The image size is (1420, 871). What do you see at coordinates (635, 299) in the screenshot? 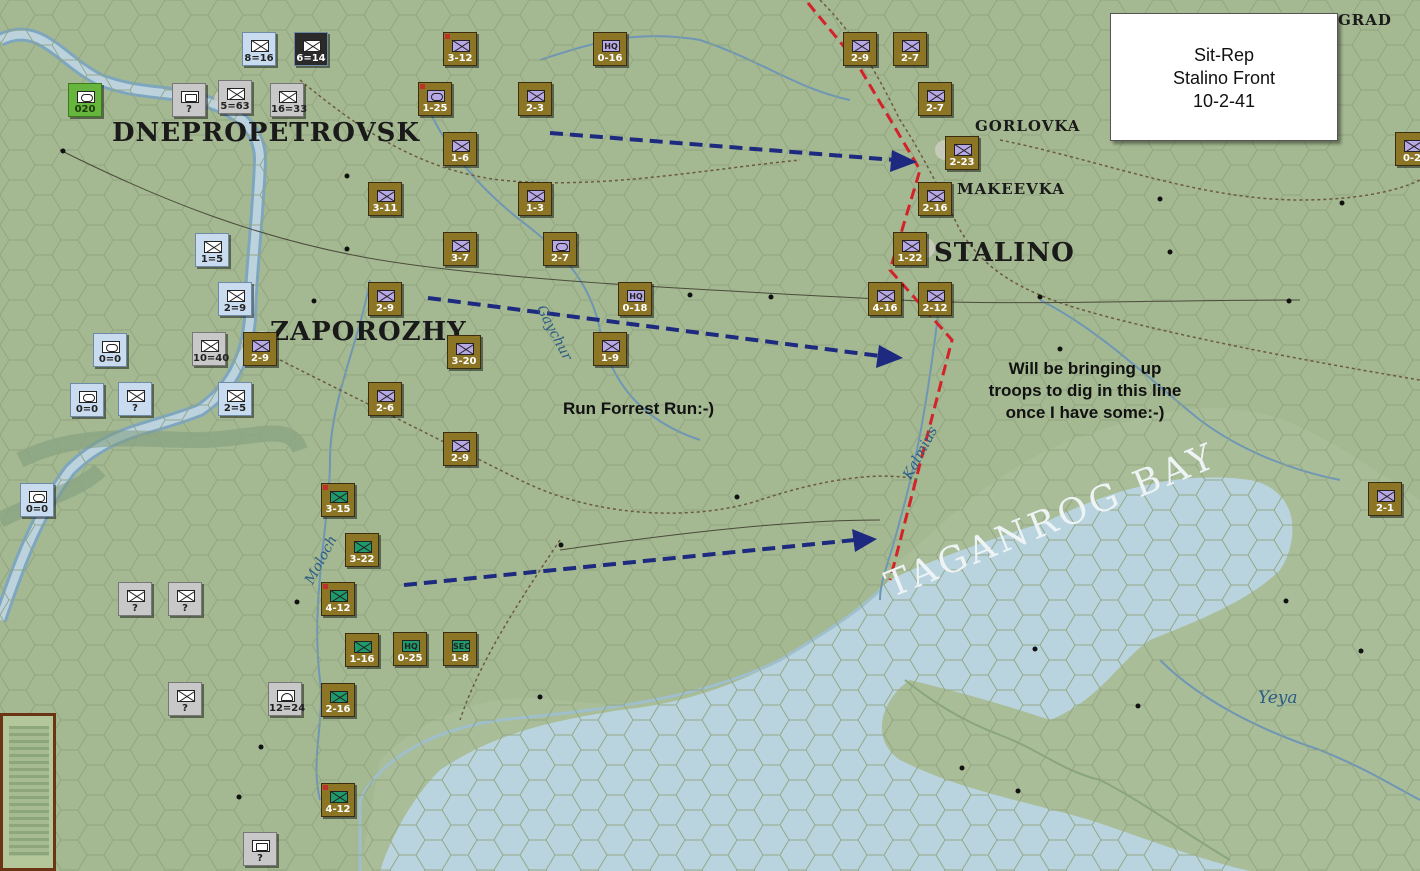
I see `unit-counter: HQ 0-18` at bounding box center [635, 299].